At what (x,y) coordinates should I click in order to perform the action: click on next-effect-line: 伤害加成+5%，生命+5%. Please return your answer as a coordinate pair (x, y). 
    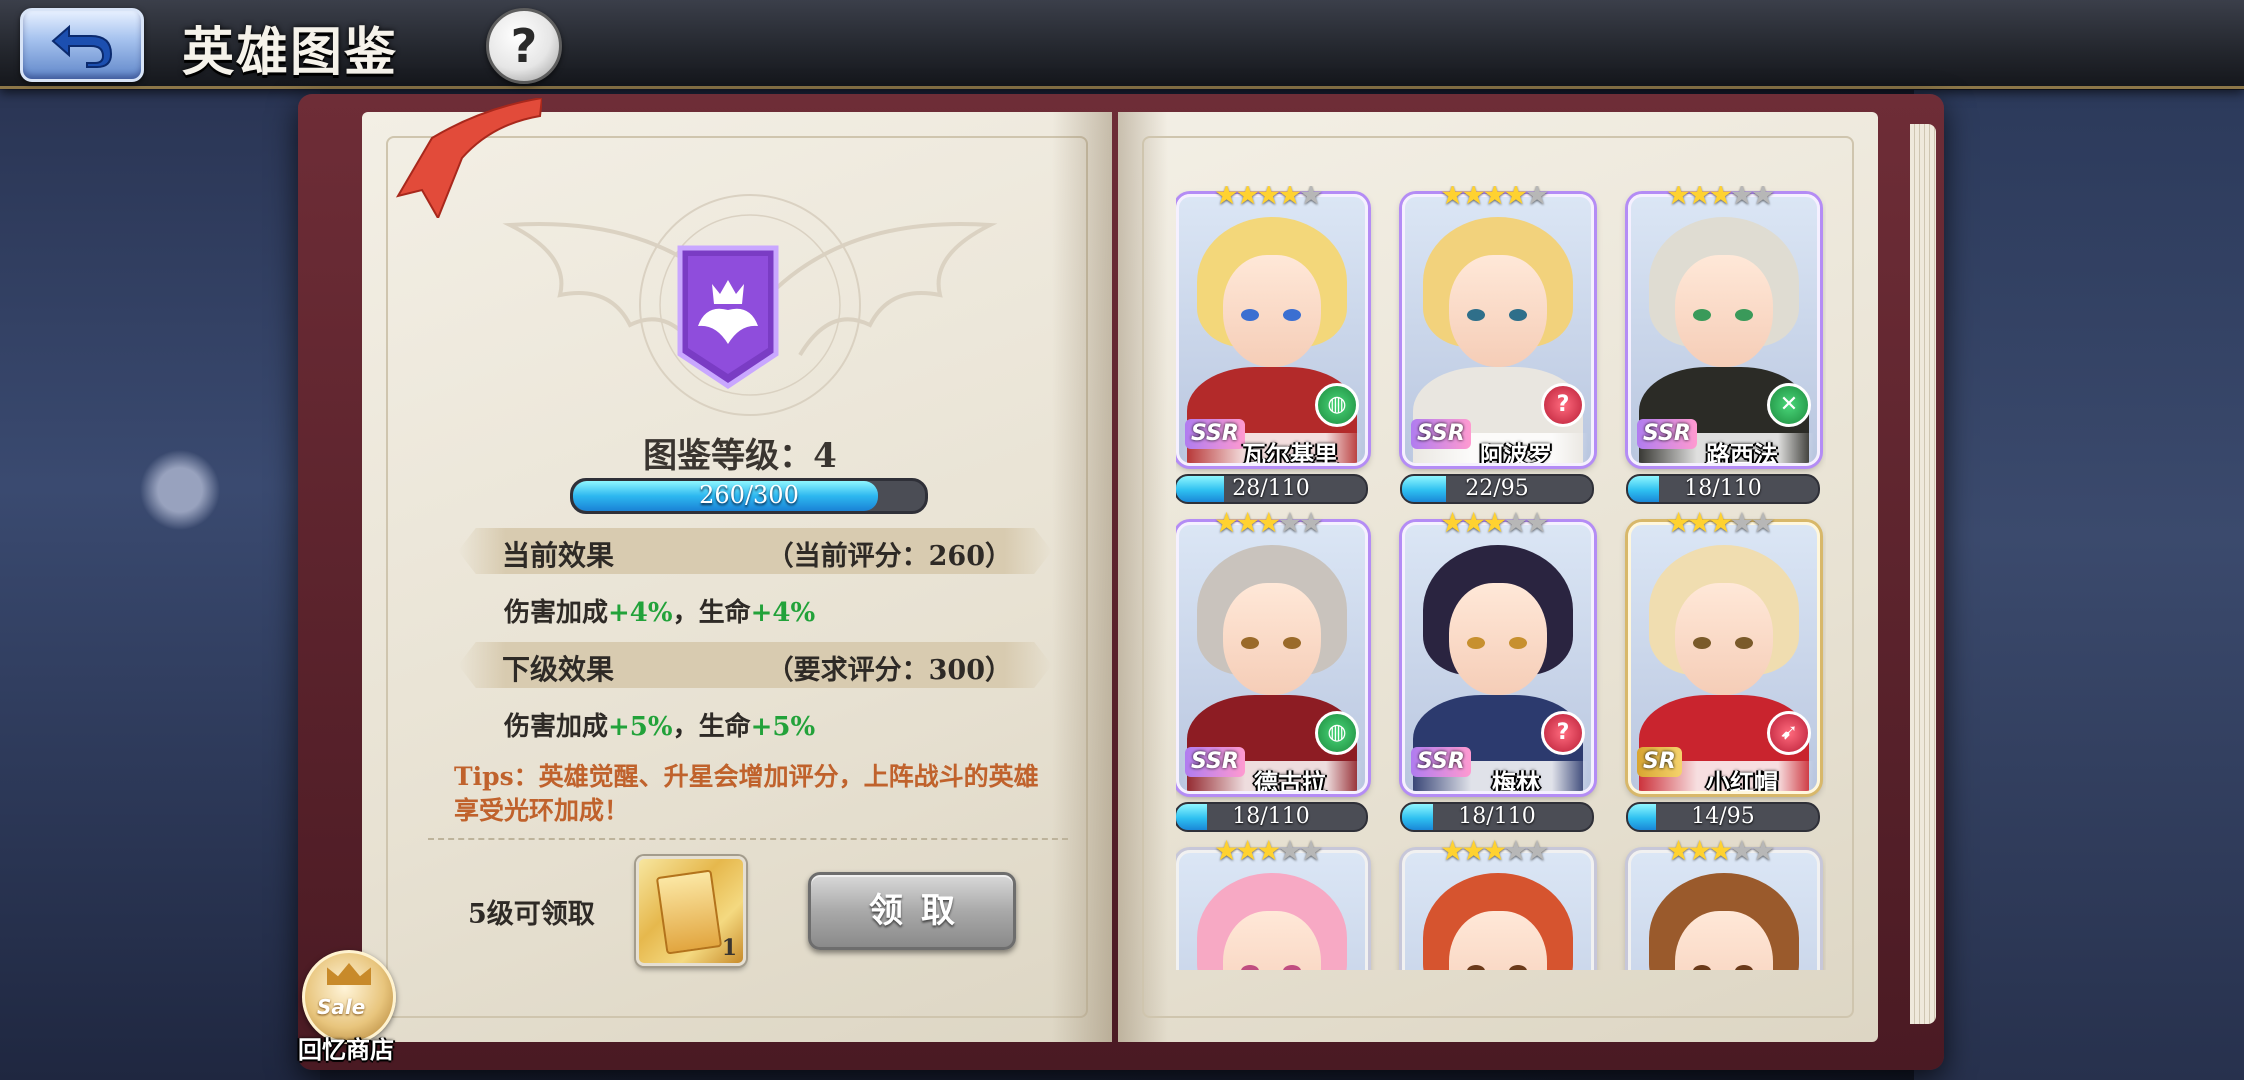
    Looking at the image, I should click on (660, 727).